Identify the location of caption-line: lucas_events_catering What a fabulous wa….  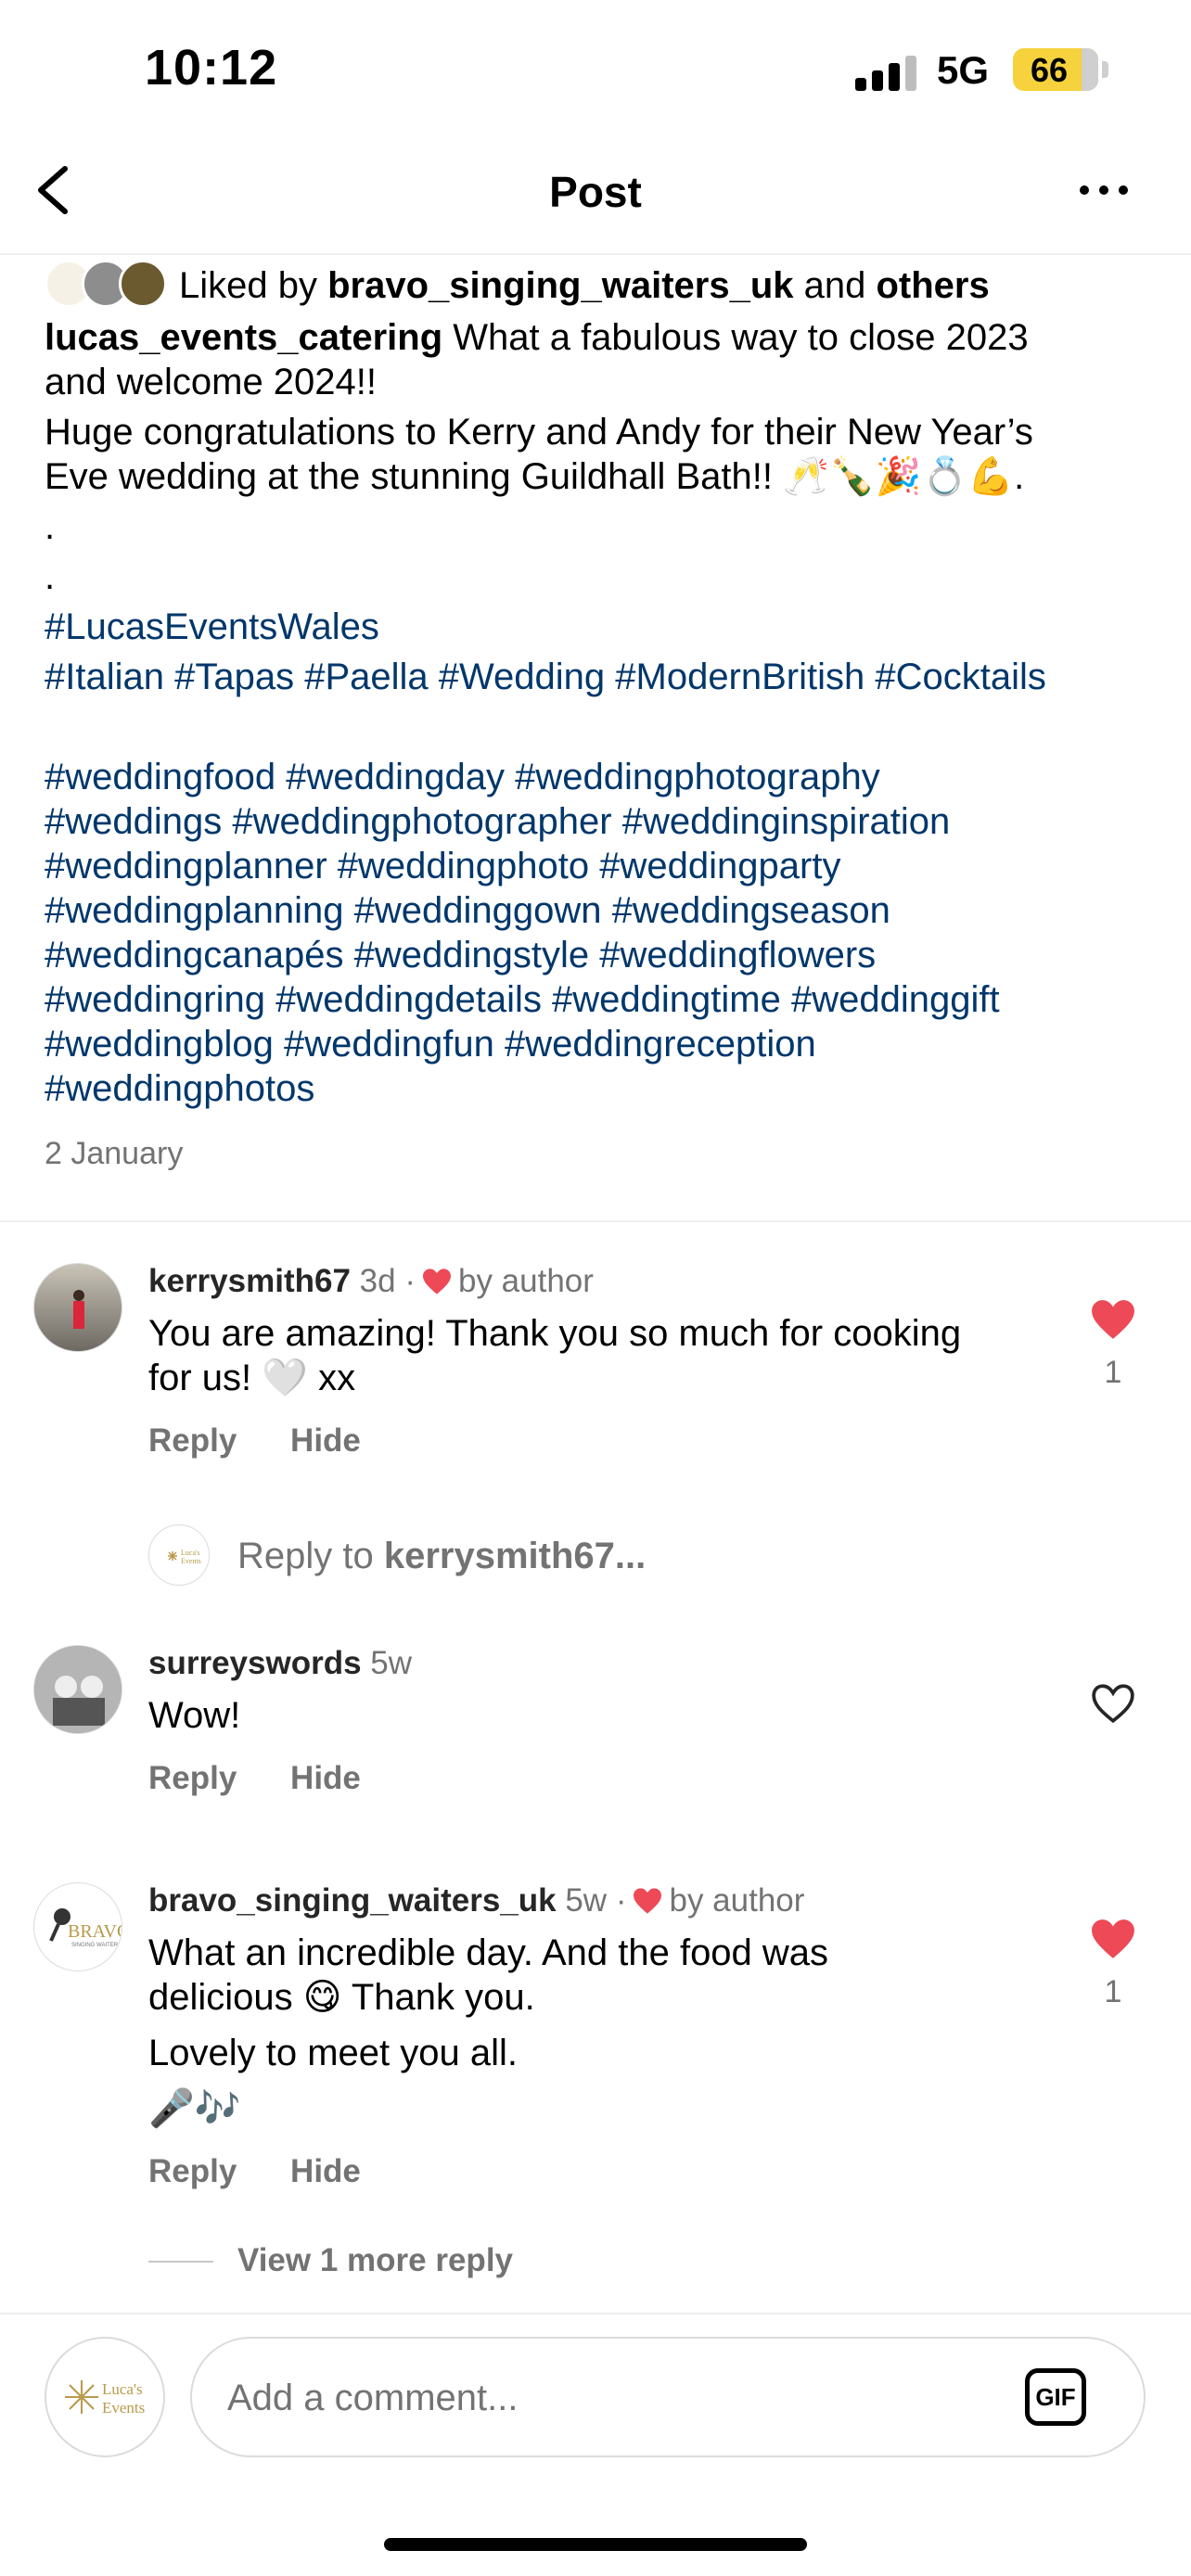
(537, 338).